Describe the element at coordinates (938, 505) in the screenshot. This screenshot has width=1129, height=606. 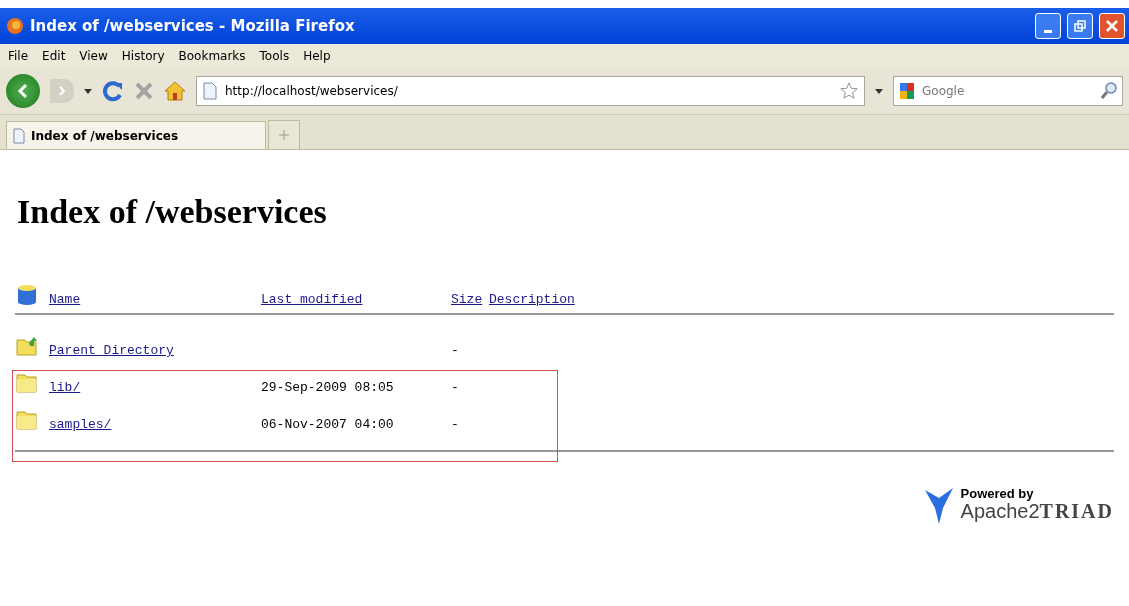
I see `feather-logo-icon` at that location.